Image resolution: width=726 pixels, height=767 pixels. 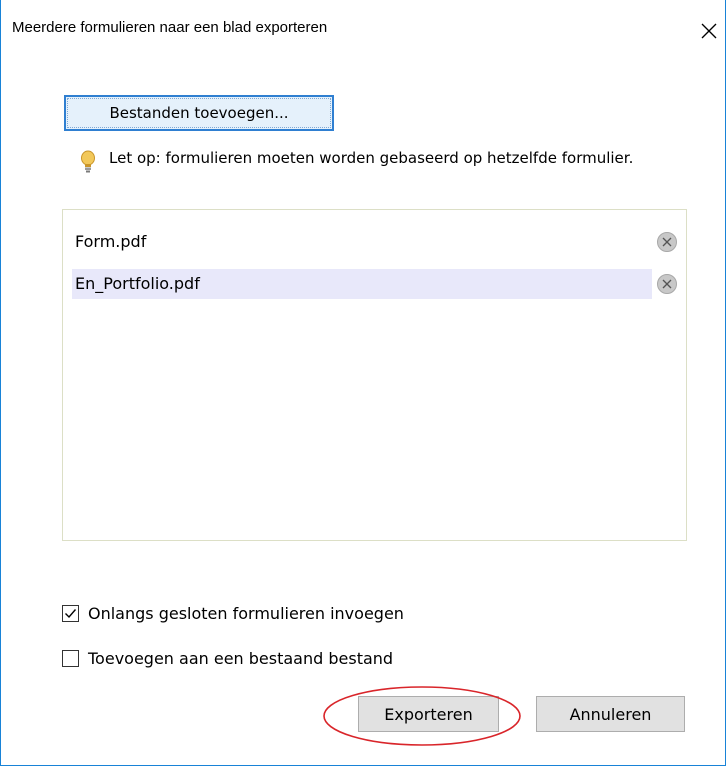 What do you see at coordinates (70, 658) in the screenshot?
I see `append-existing-file-checkbox` at bounding box center [70, 658].